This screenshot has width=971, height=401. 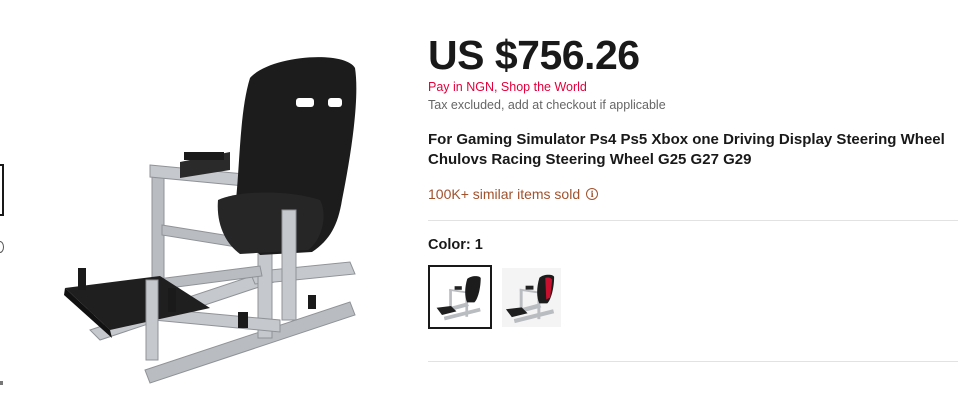 What do you see at coordinates (1, 383) in the screenshot?
I see `gallery-edge-mark` at bounding box center [1, 383].